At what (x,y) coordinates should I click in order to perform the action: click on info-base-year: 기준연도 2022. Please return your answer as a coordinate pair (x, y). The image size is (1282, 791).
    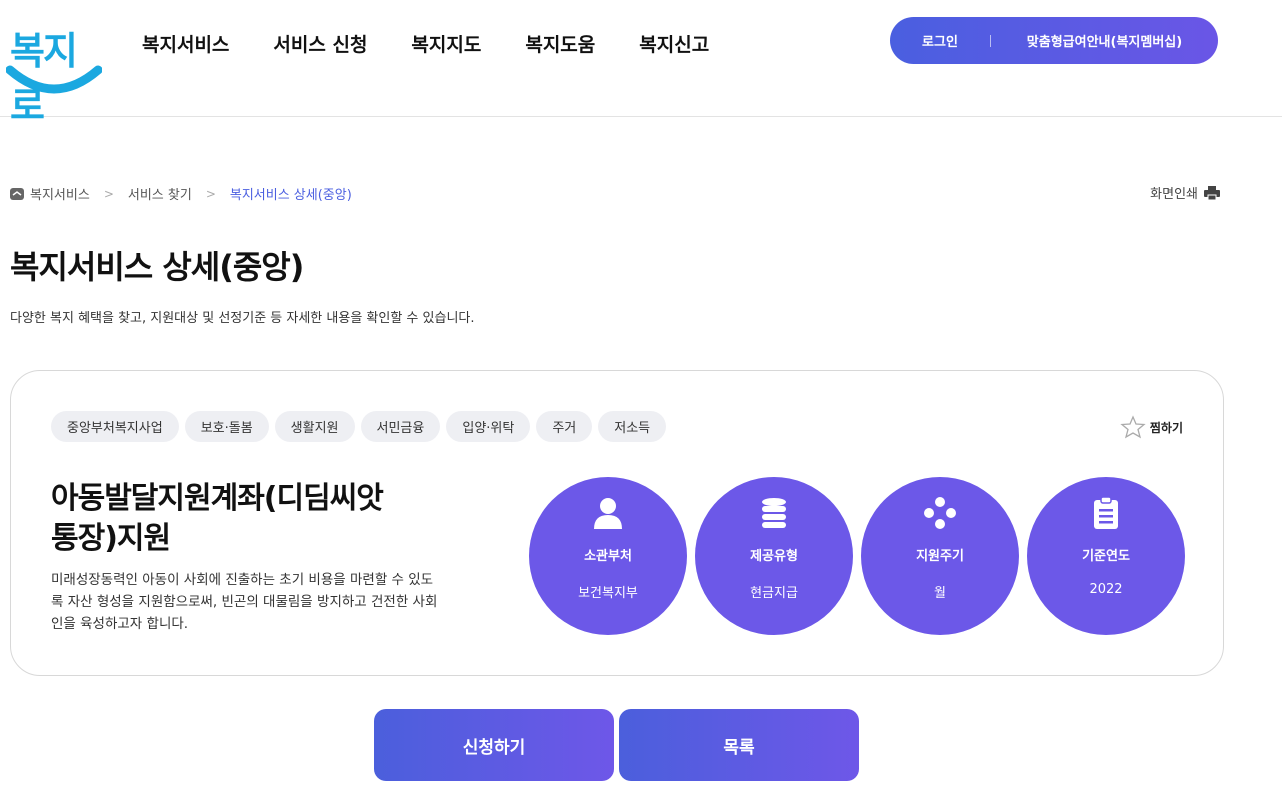
    Looking at the image, I should click on (1106, 556).